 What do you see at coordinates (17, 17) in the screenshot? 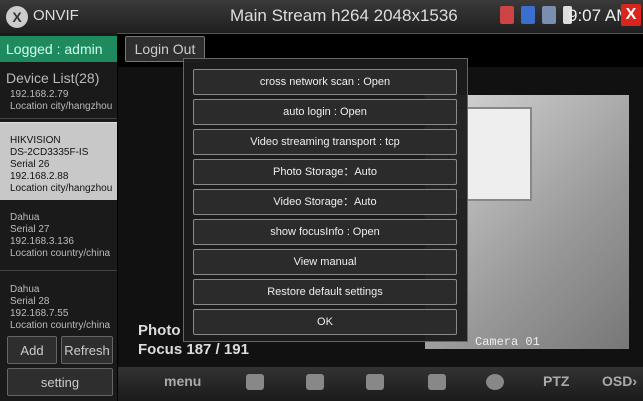
I see `onvif-logo-icon: X` at bounding box center [17, 17].